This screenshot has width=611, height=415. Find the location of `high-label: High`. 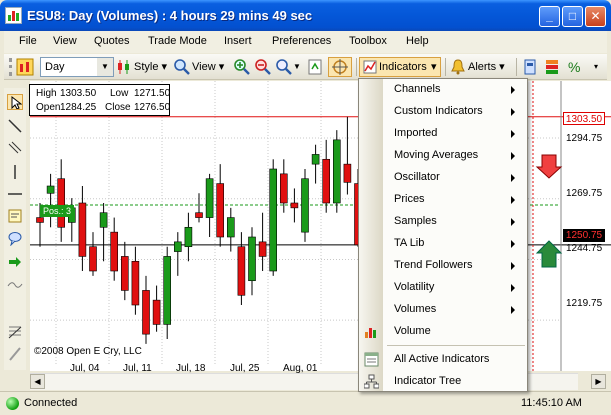

high-label: High is located at coordinates (46, 93).